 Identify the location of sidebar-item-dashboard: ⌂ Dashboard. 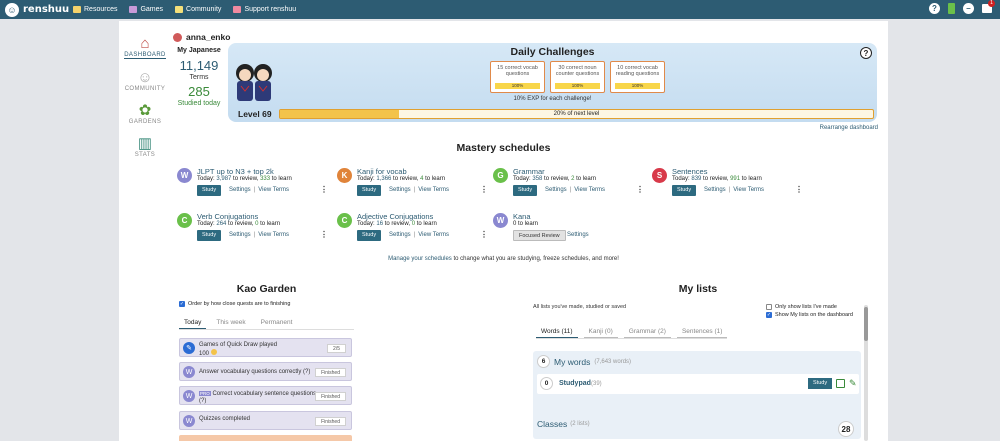
(145, 47).